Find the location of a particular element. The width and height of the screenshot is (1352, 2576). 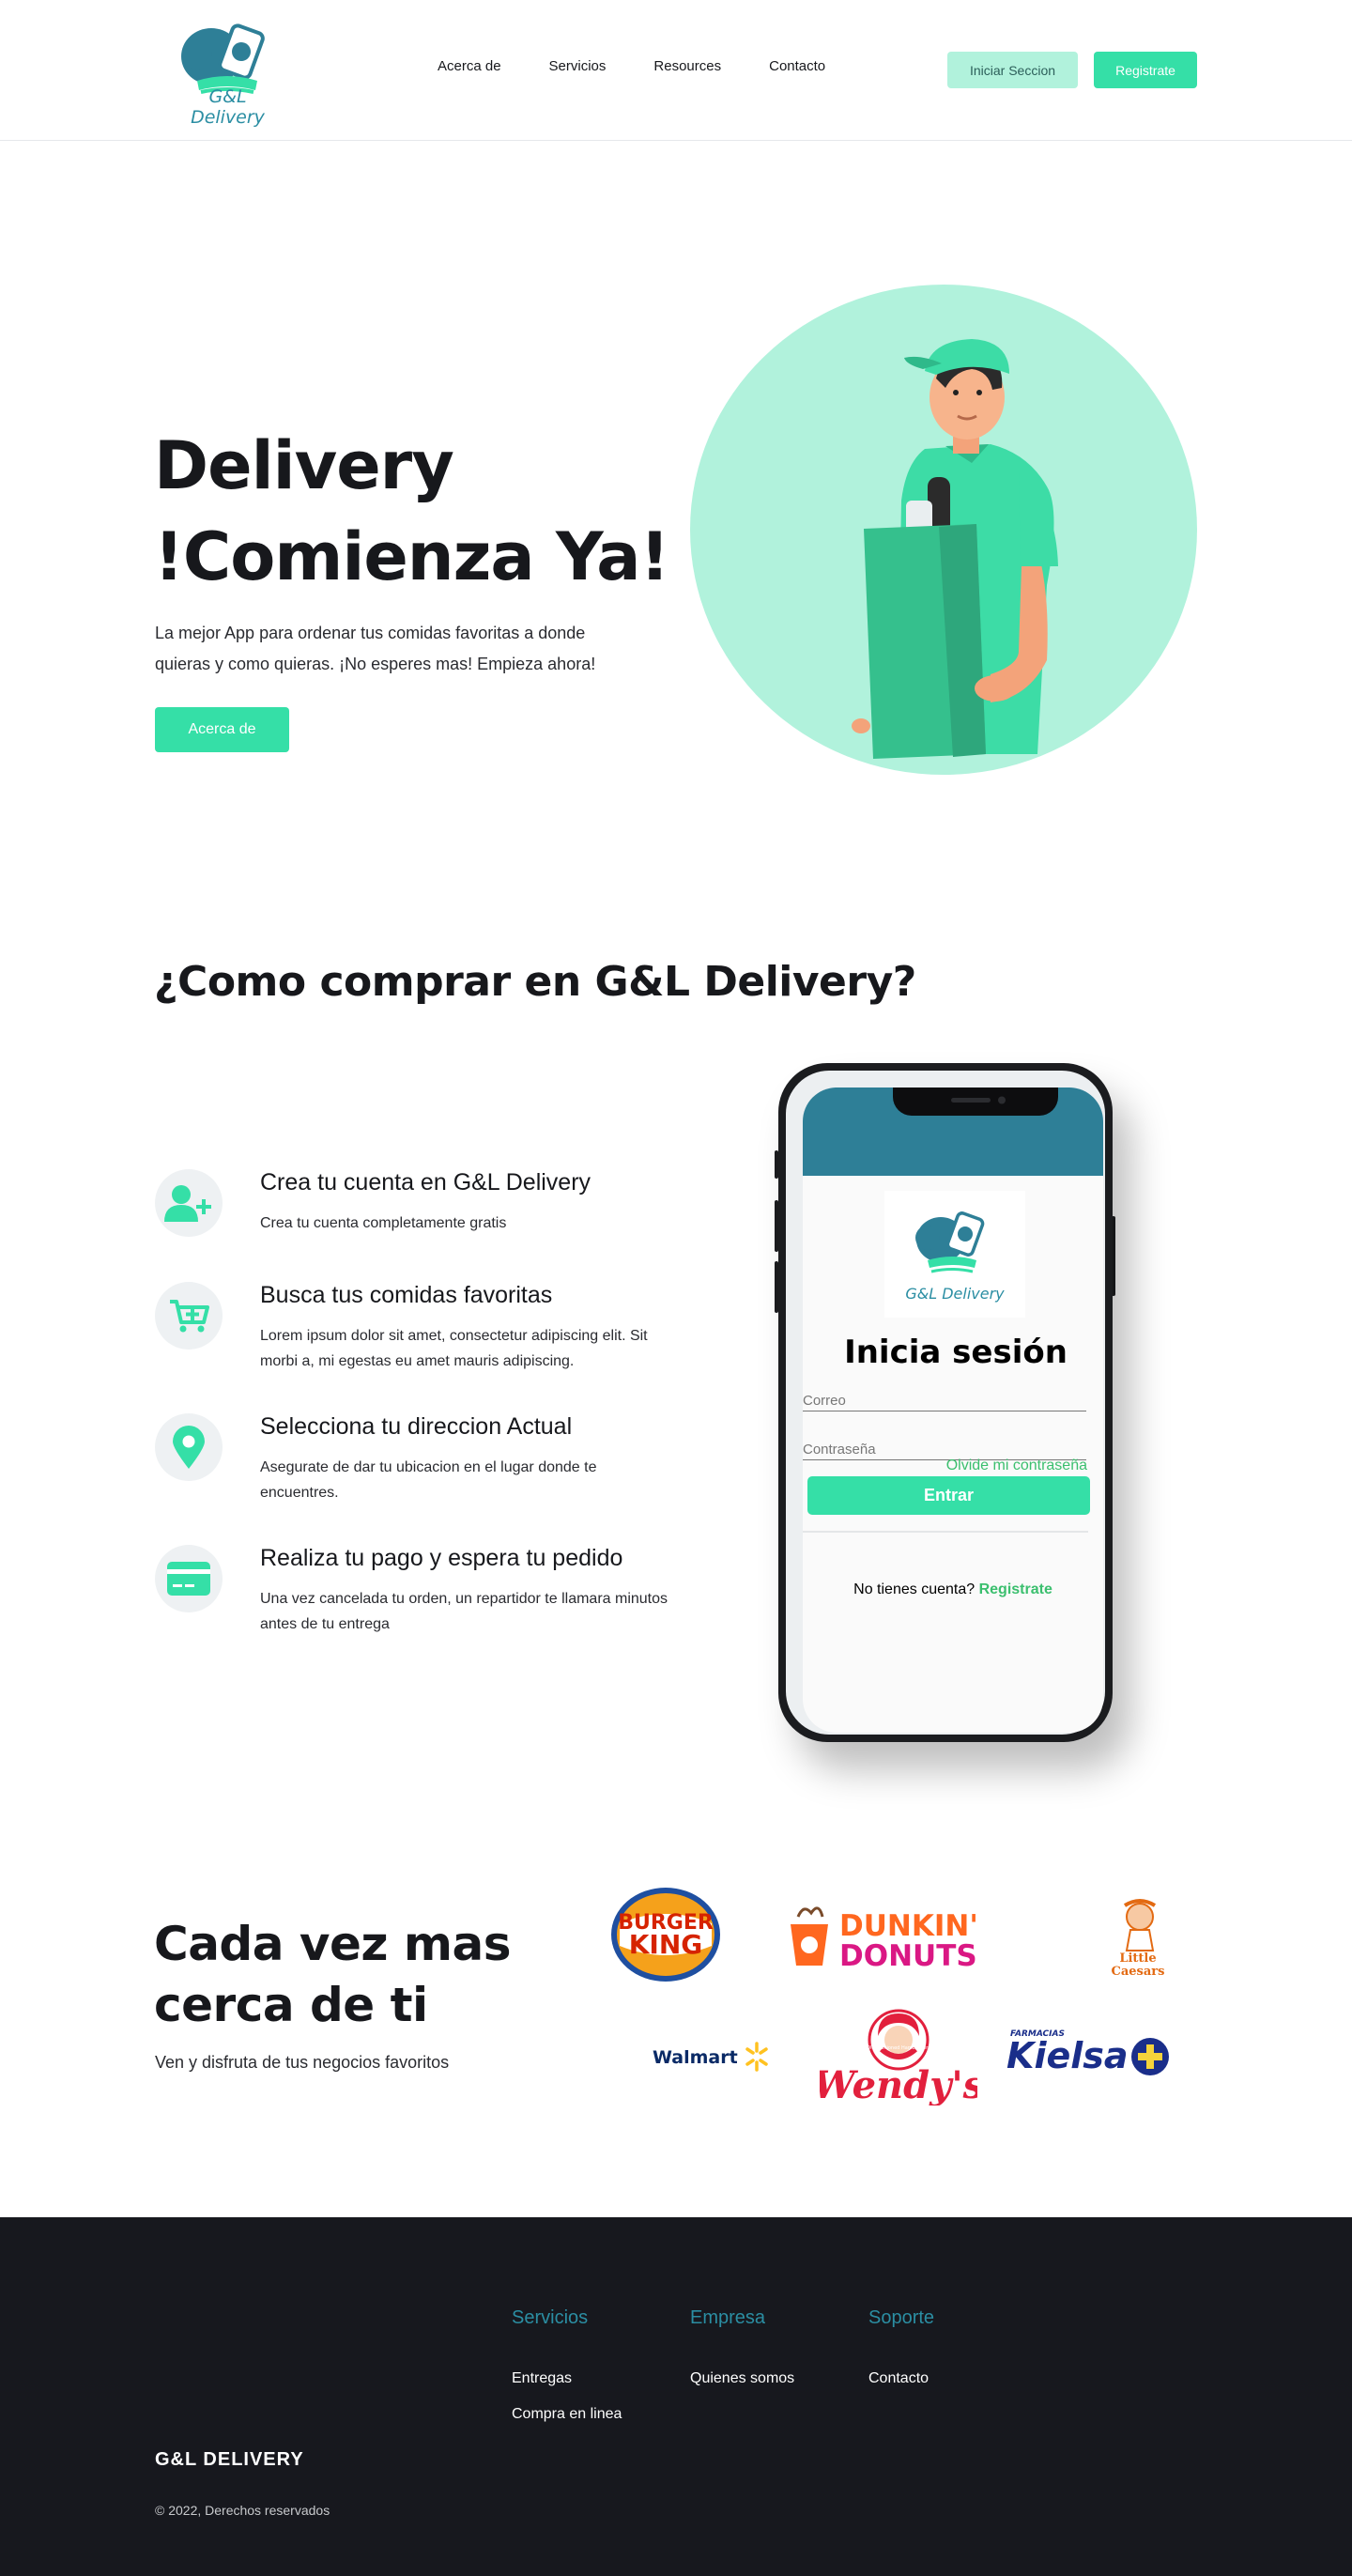

cart-icon is located at coordinates (189, 1316).